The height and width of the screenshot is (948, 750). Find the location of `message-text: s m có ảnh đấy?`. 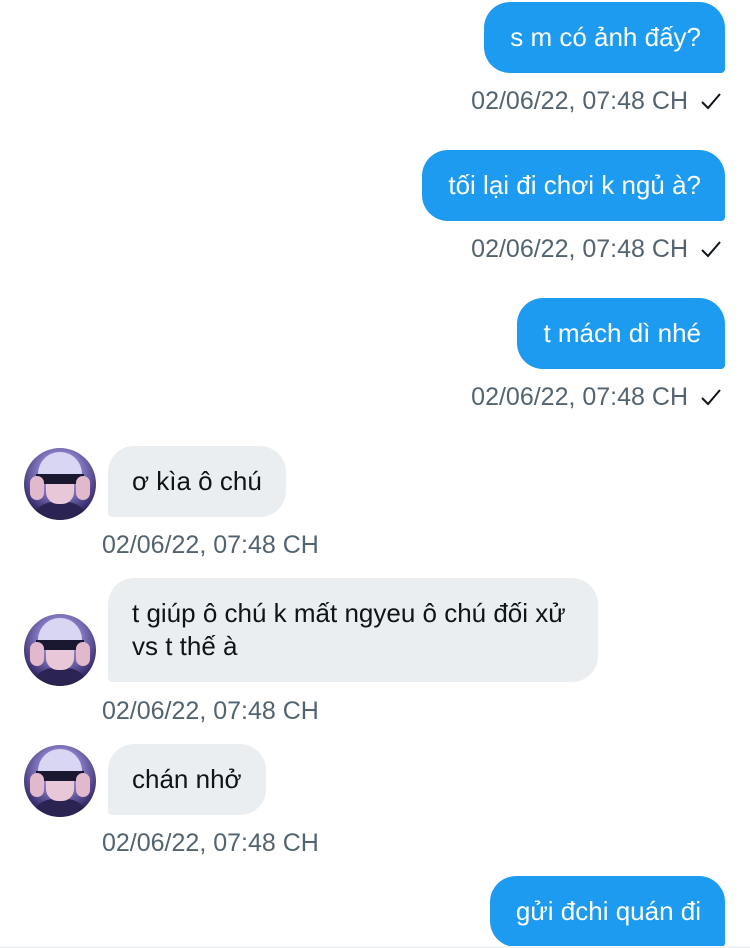

message-text: s m có ảnh đấy? is located at coordinates (605, 37).